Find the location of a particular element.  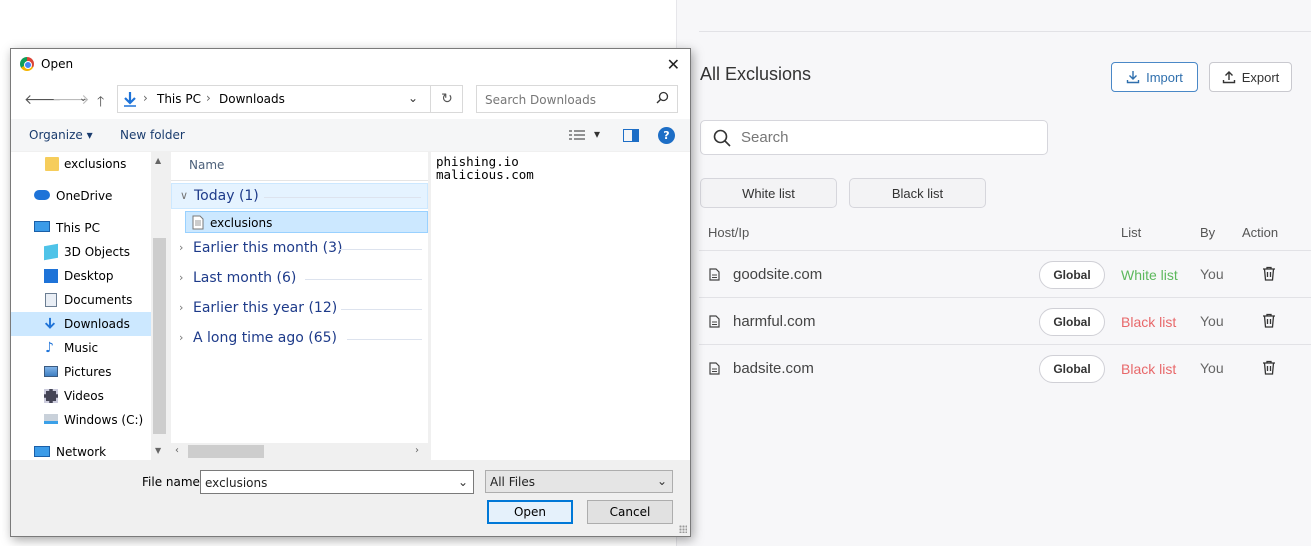

recent-locations-chevron-icon: ⌄ is located at coordinates (83, 98).